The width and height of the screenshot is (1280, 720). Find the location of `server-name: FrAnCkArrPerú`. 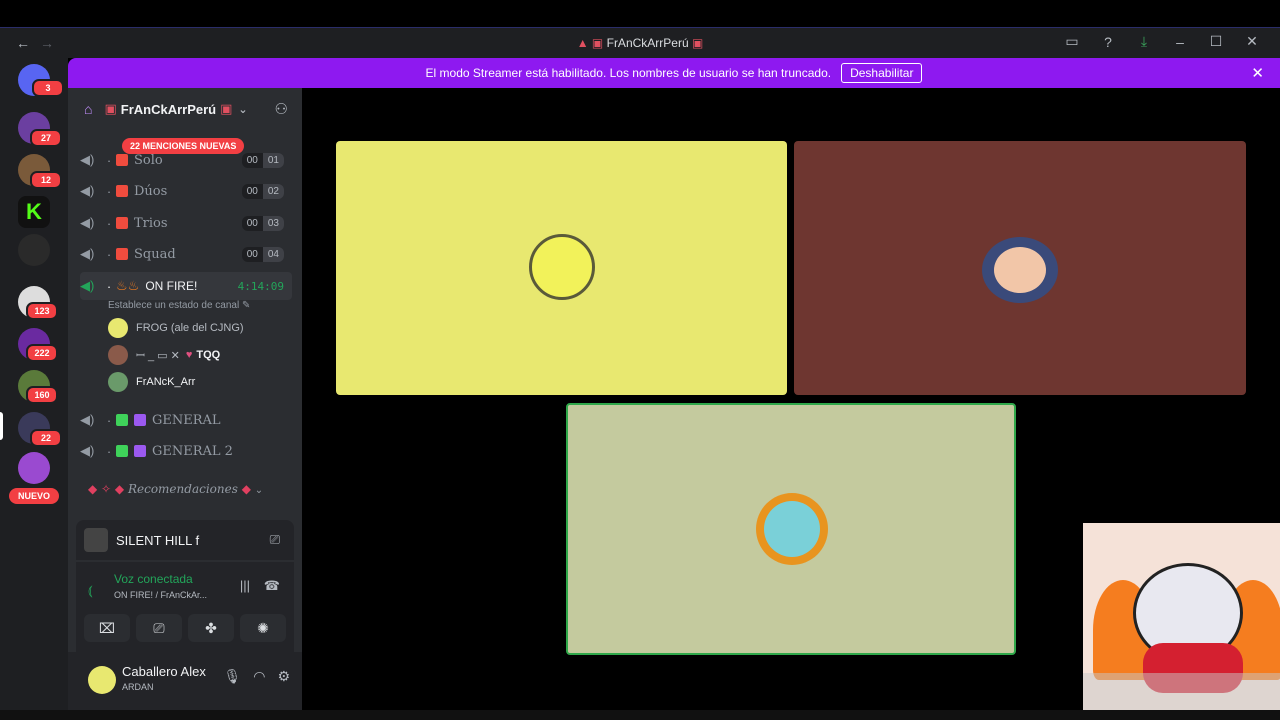

server-name: FrAnCkArrPerú is located at coordinates (168, 109).